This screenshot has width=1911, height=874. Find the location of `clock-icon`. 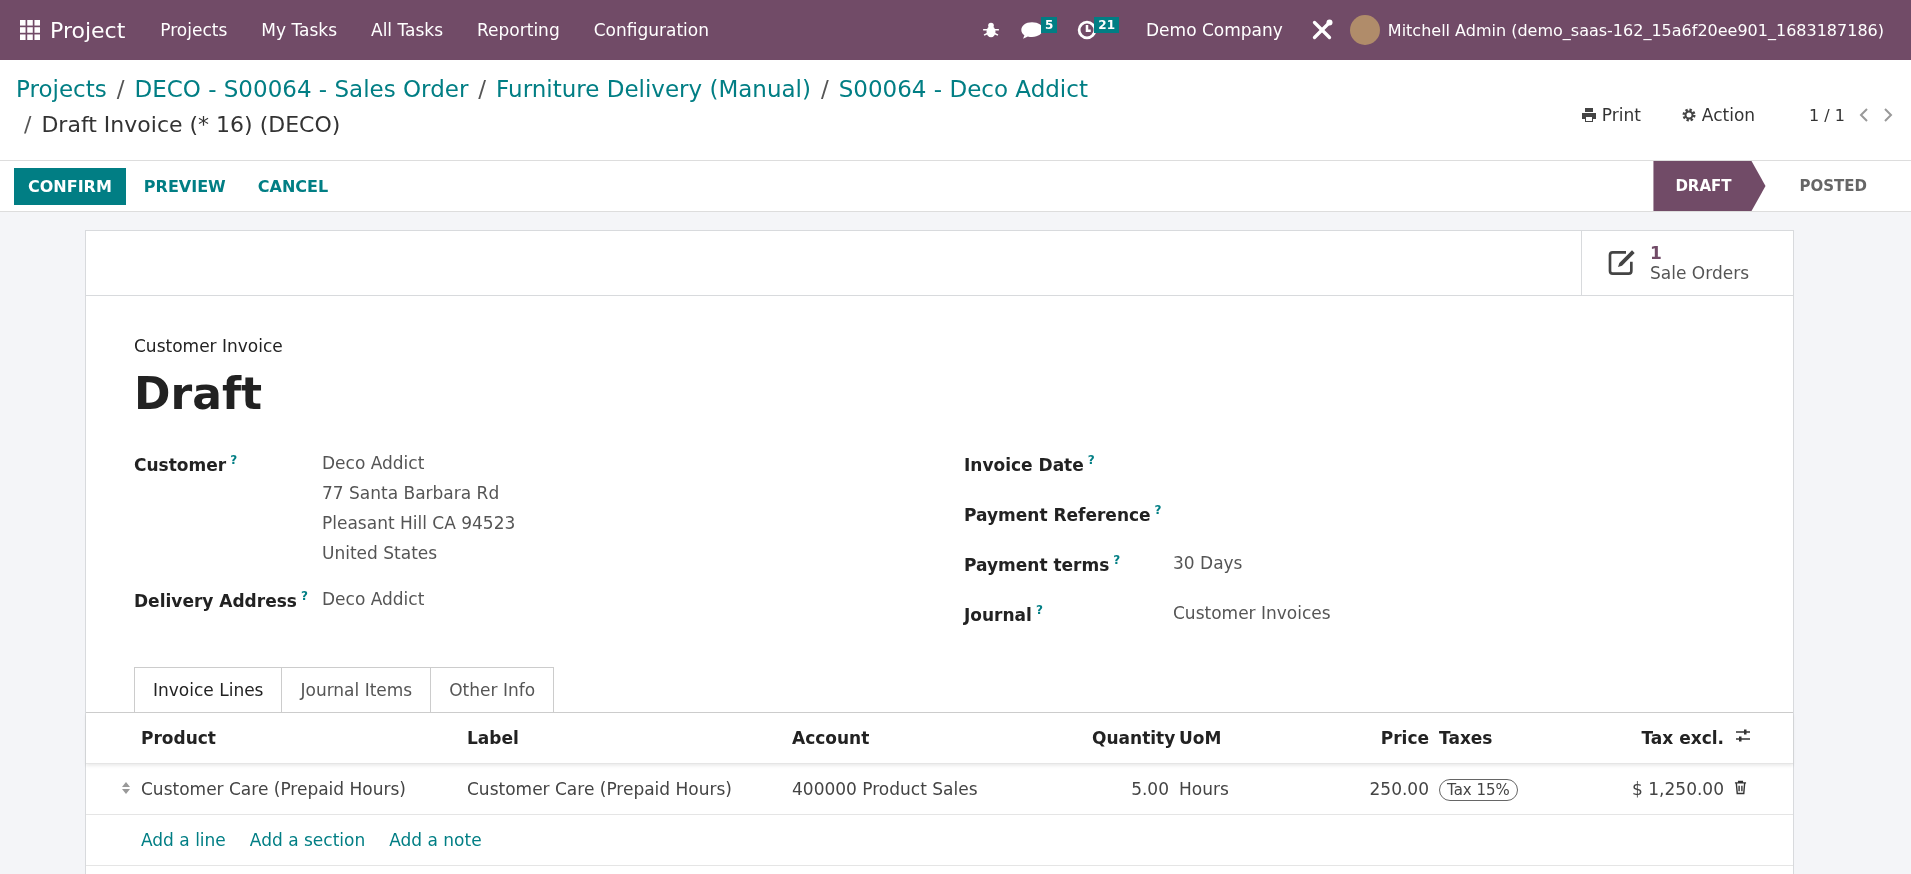

clock-icon is located at coordinates (1087, 30).